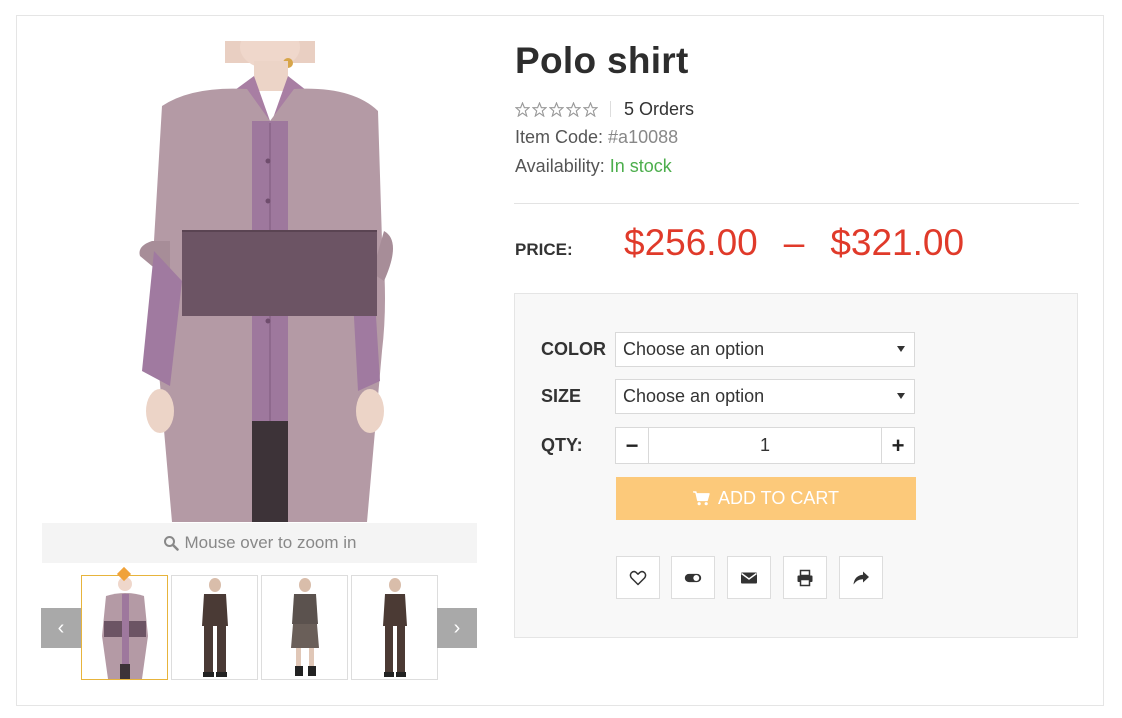  I want to click on print-button, so click(805, 577).